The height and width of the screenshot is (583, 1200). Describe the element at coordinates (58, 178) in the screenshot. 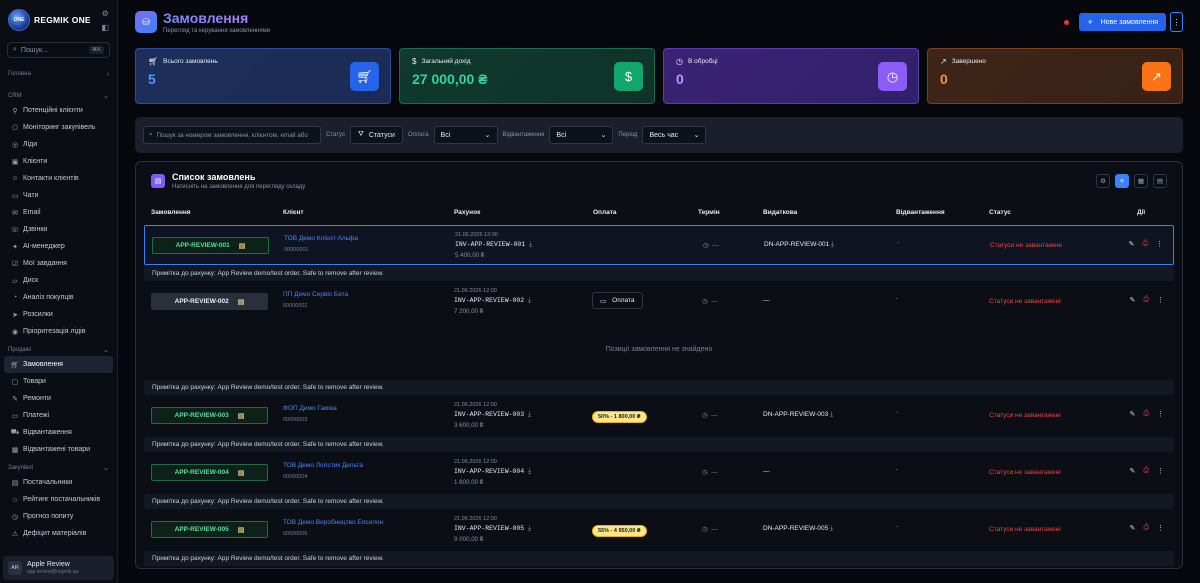

I see `sidebar-item-crm-4: ☺ Контакти клієнтів` at that location.